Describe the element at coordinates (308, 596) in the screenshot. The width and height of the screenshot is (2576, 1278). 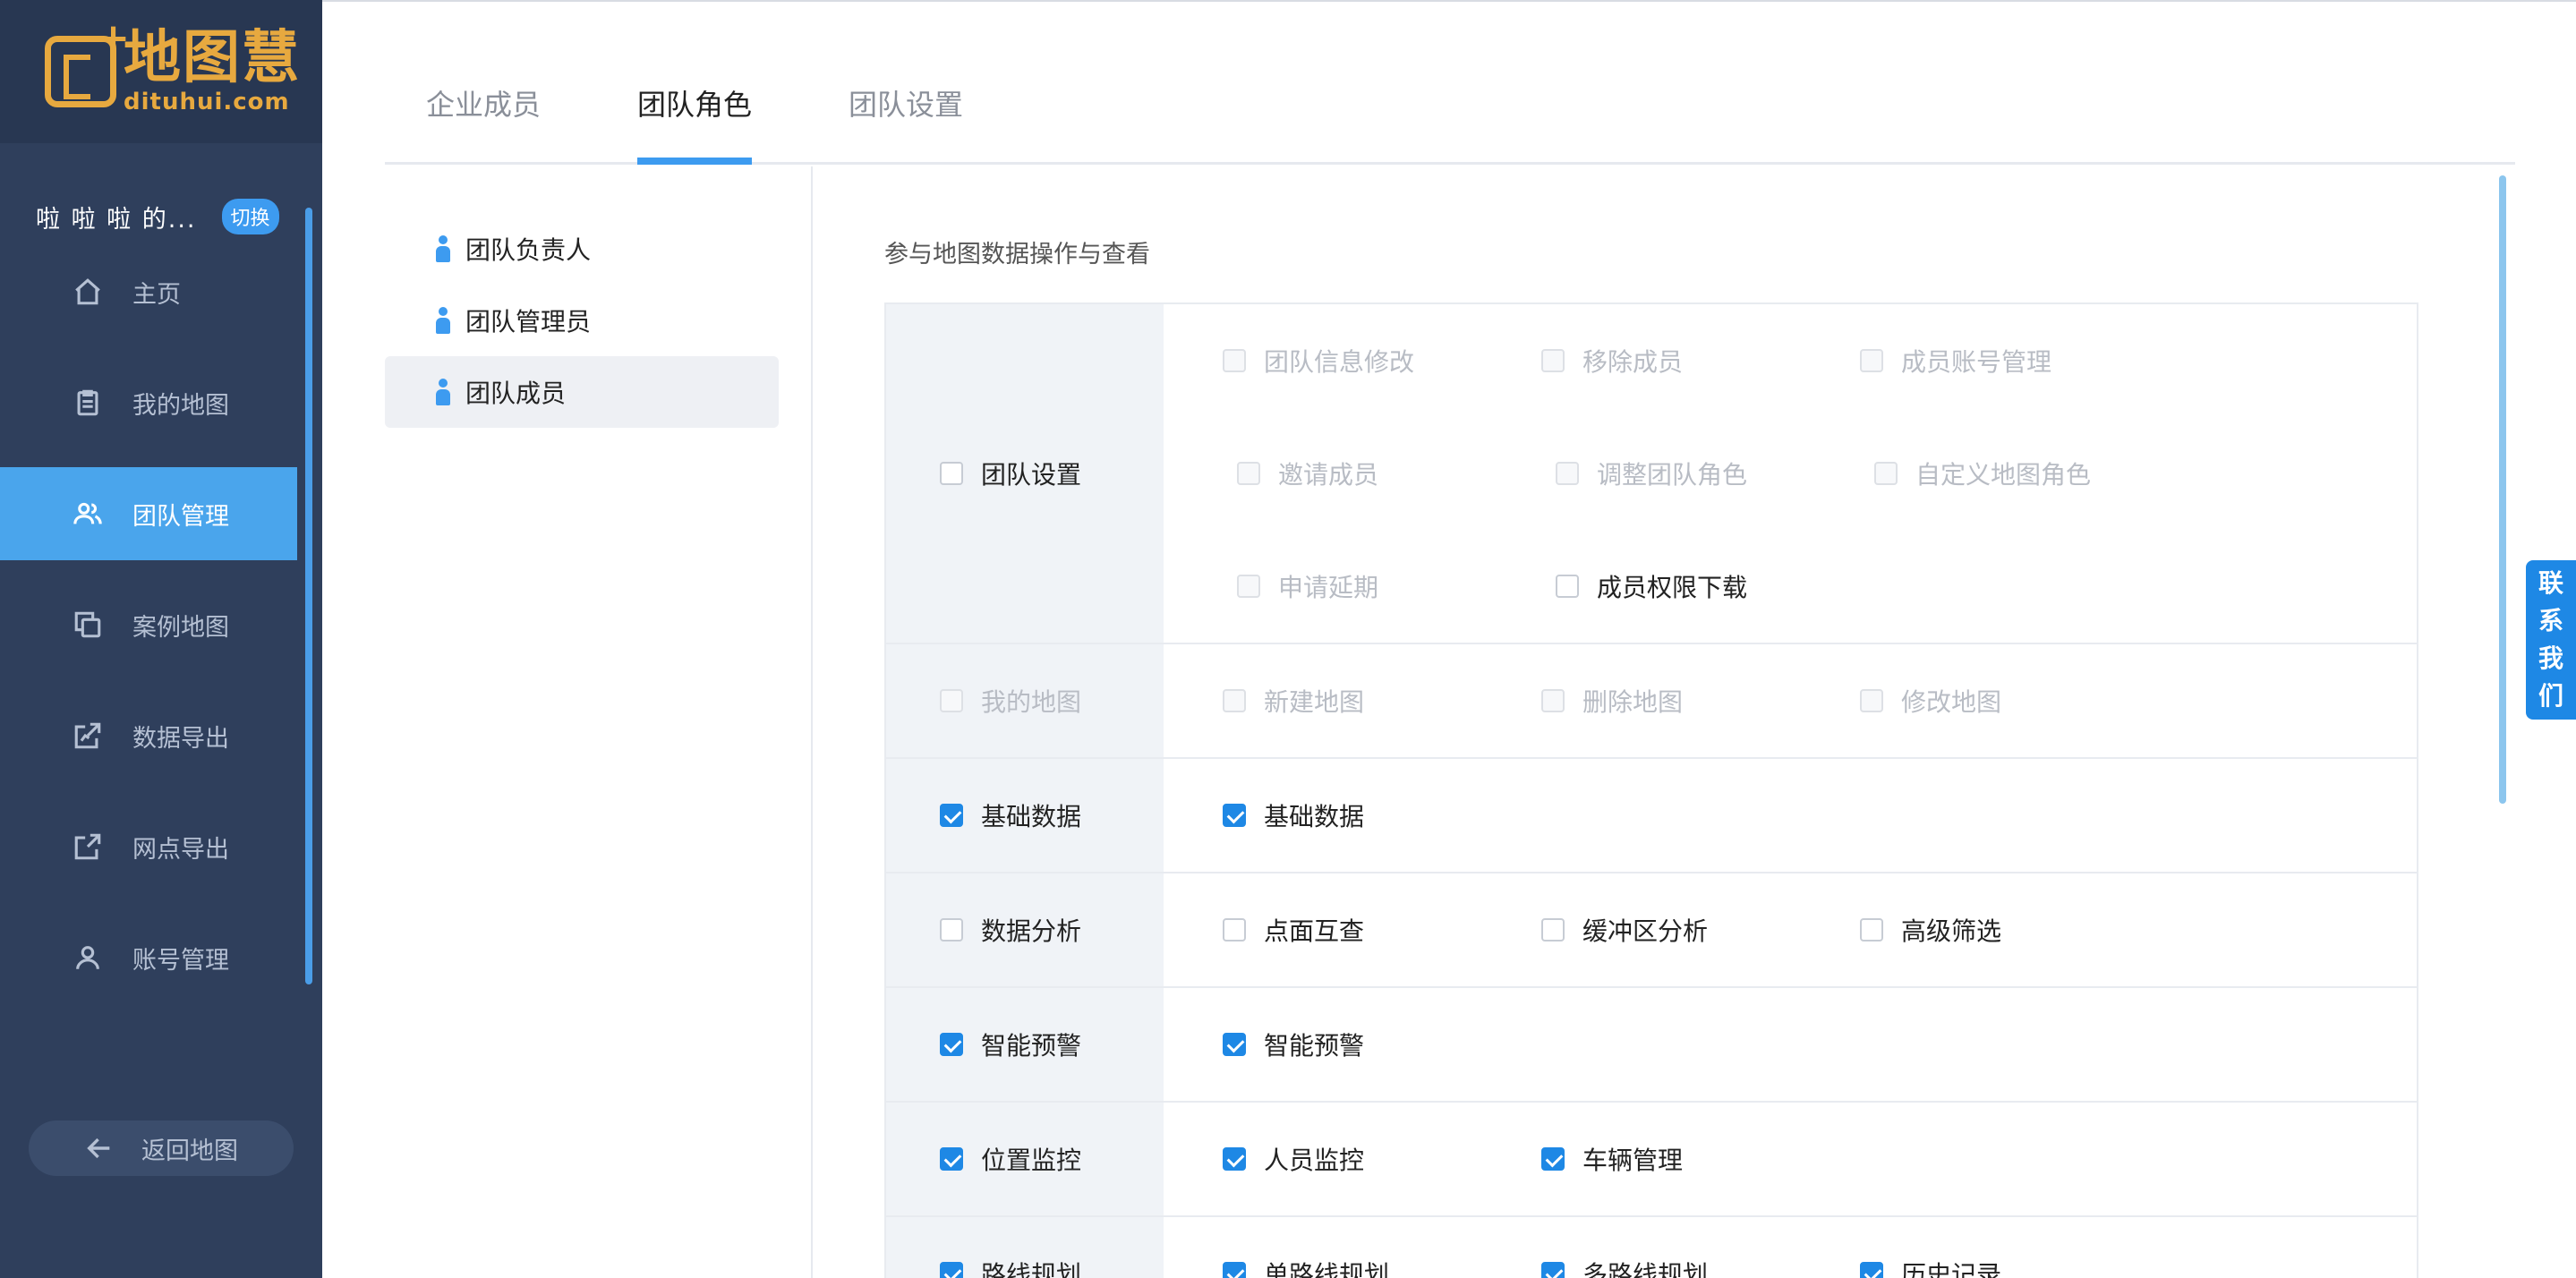
I see `sidebar-scrollbar` at that location.